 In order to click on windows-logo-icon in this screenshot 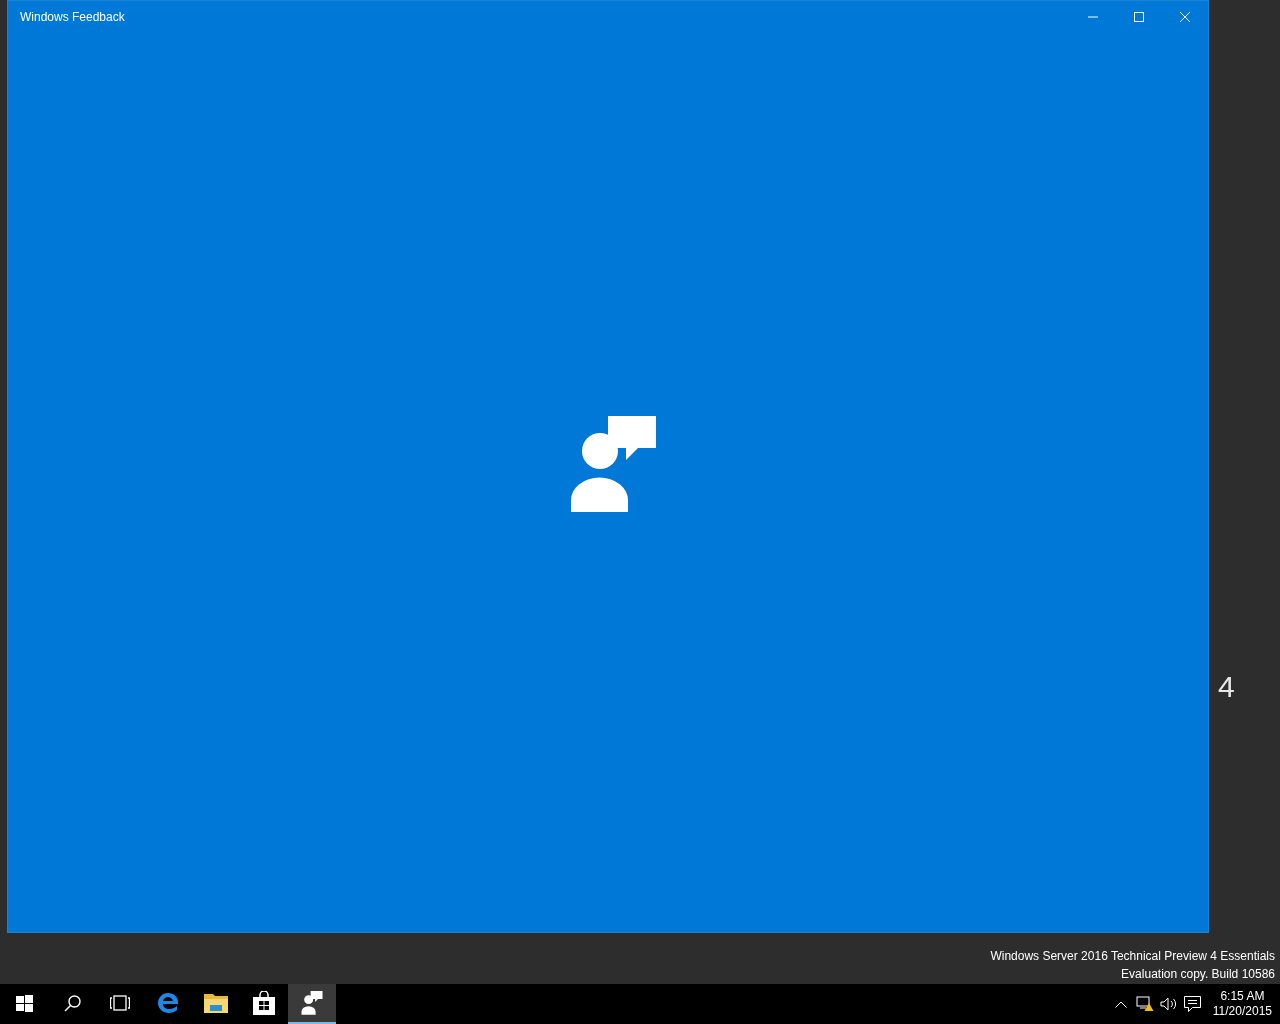, I will do `click(24, 1003)`.